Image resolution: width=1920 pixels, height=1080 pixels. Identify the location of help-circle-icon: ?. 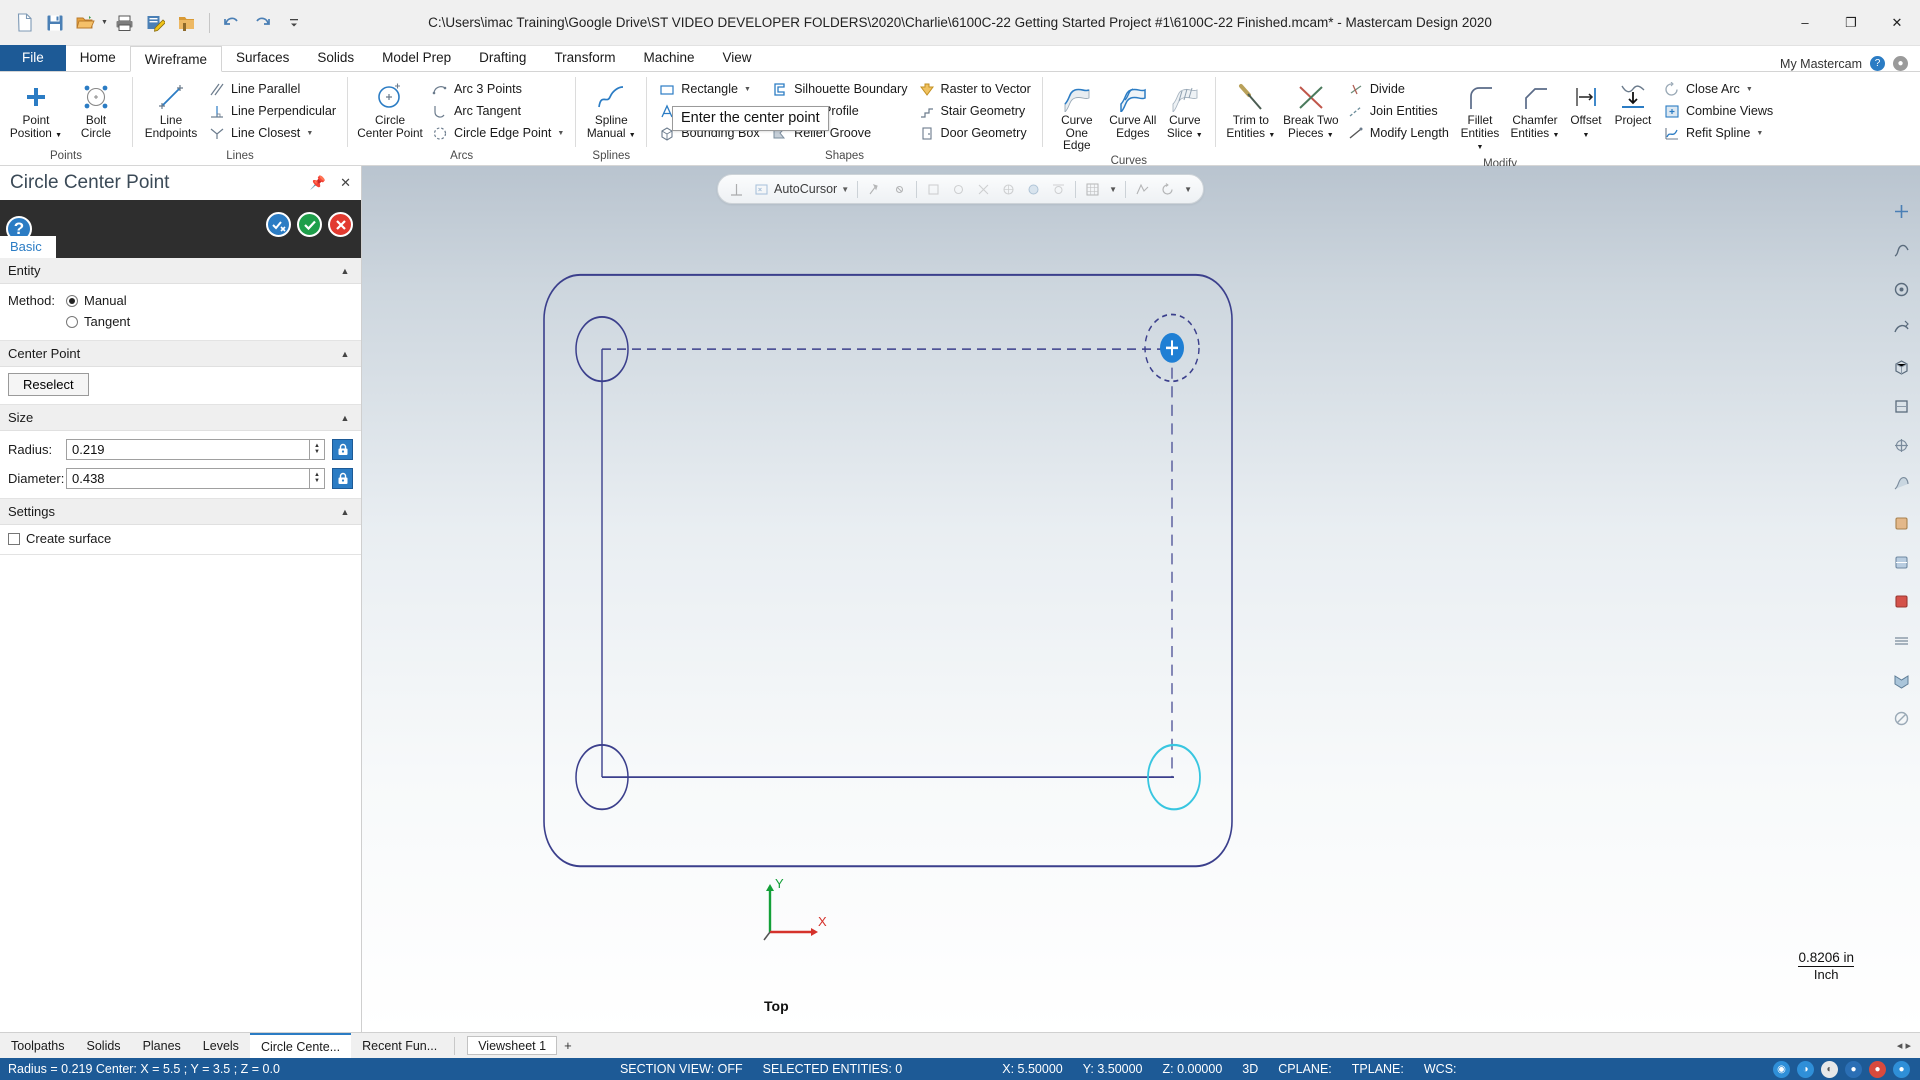
(1877, 63).